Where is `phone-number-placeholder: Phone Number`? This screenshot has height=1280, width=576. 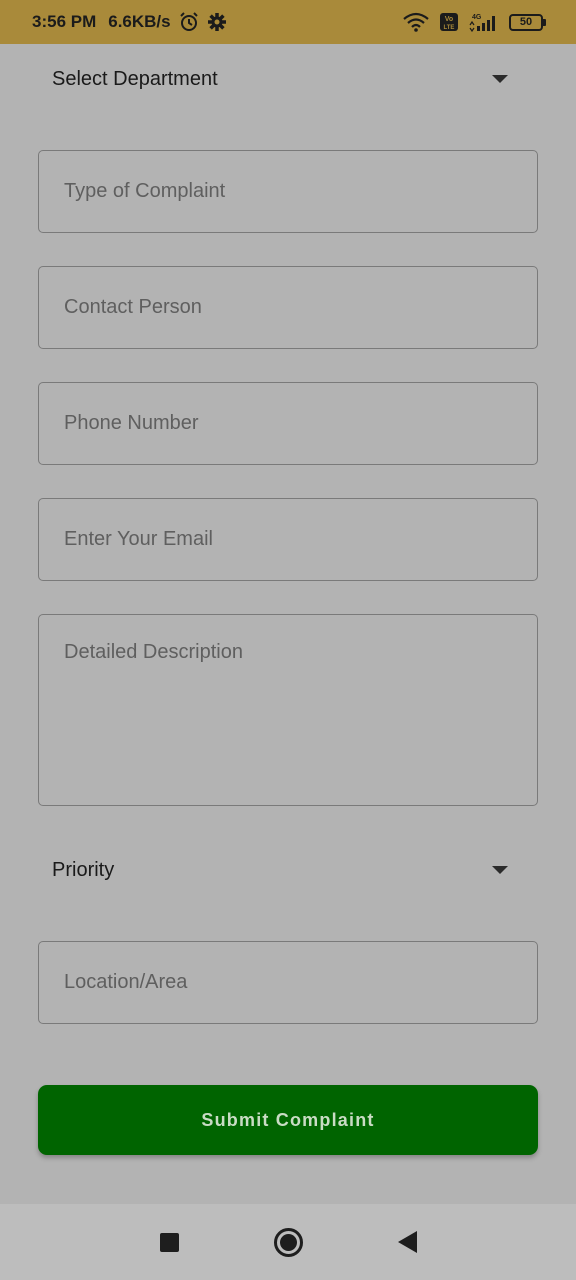 phone-number-placeholder: Phone Number is located at coordinates (131, 423).